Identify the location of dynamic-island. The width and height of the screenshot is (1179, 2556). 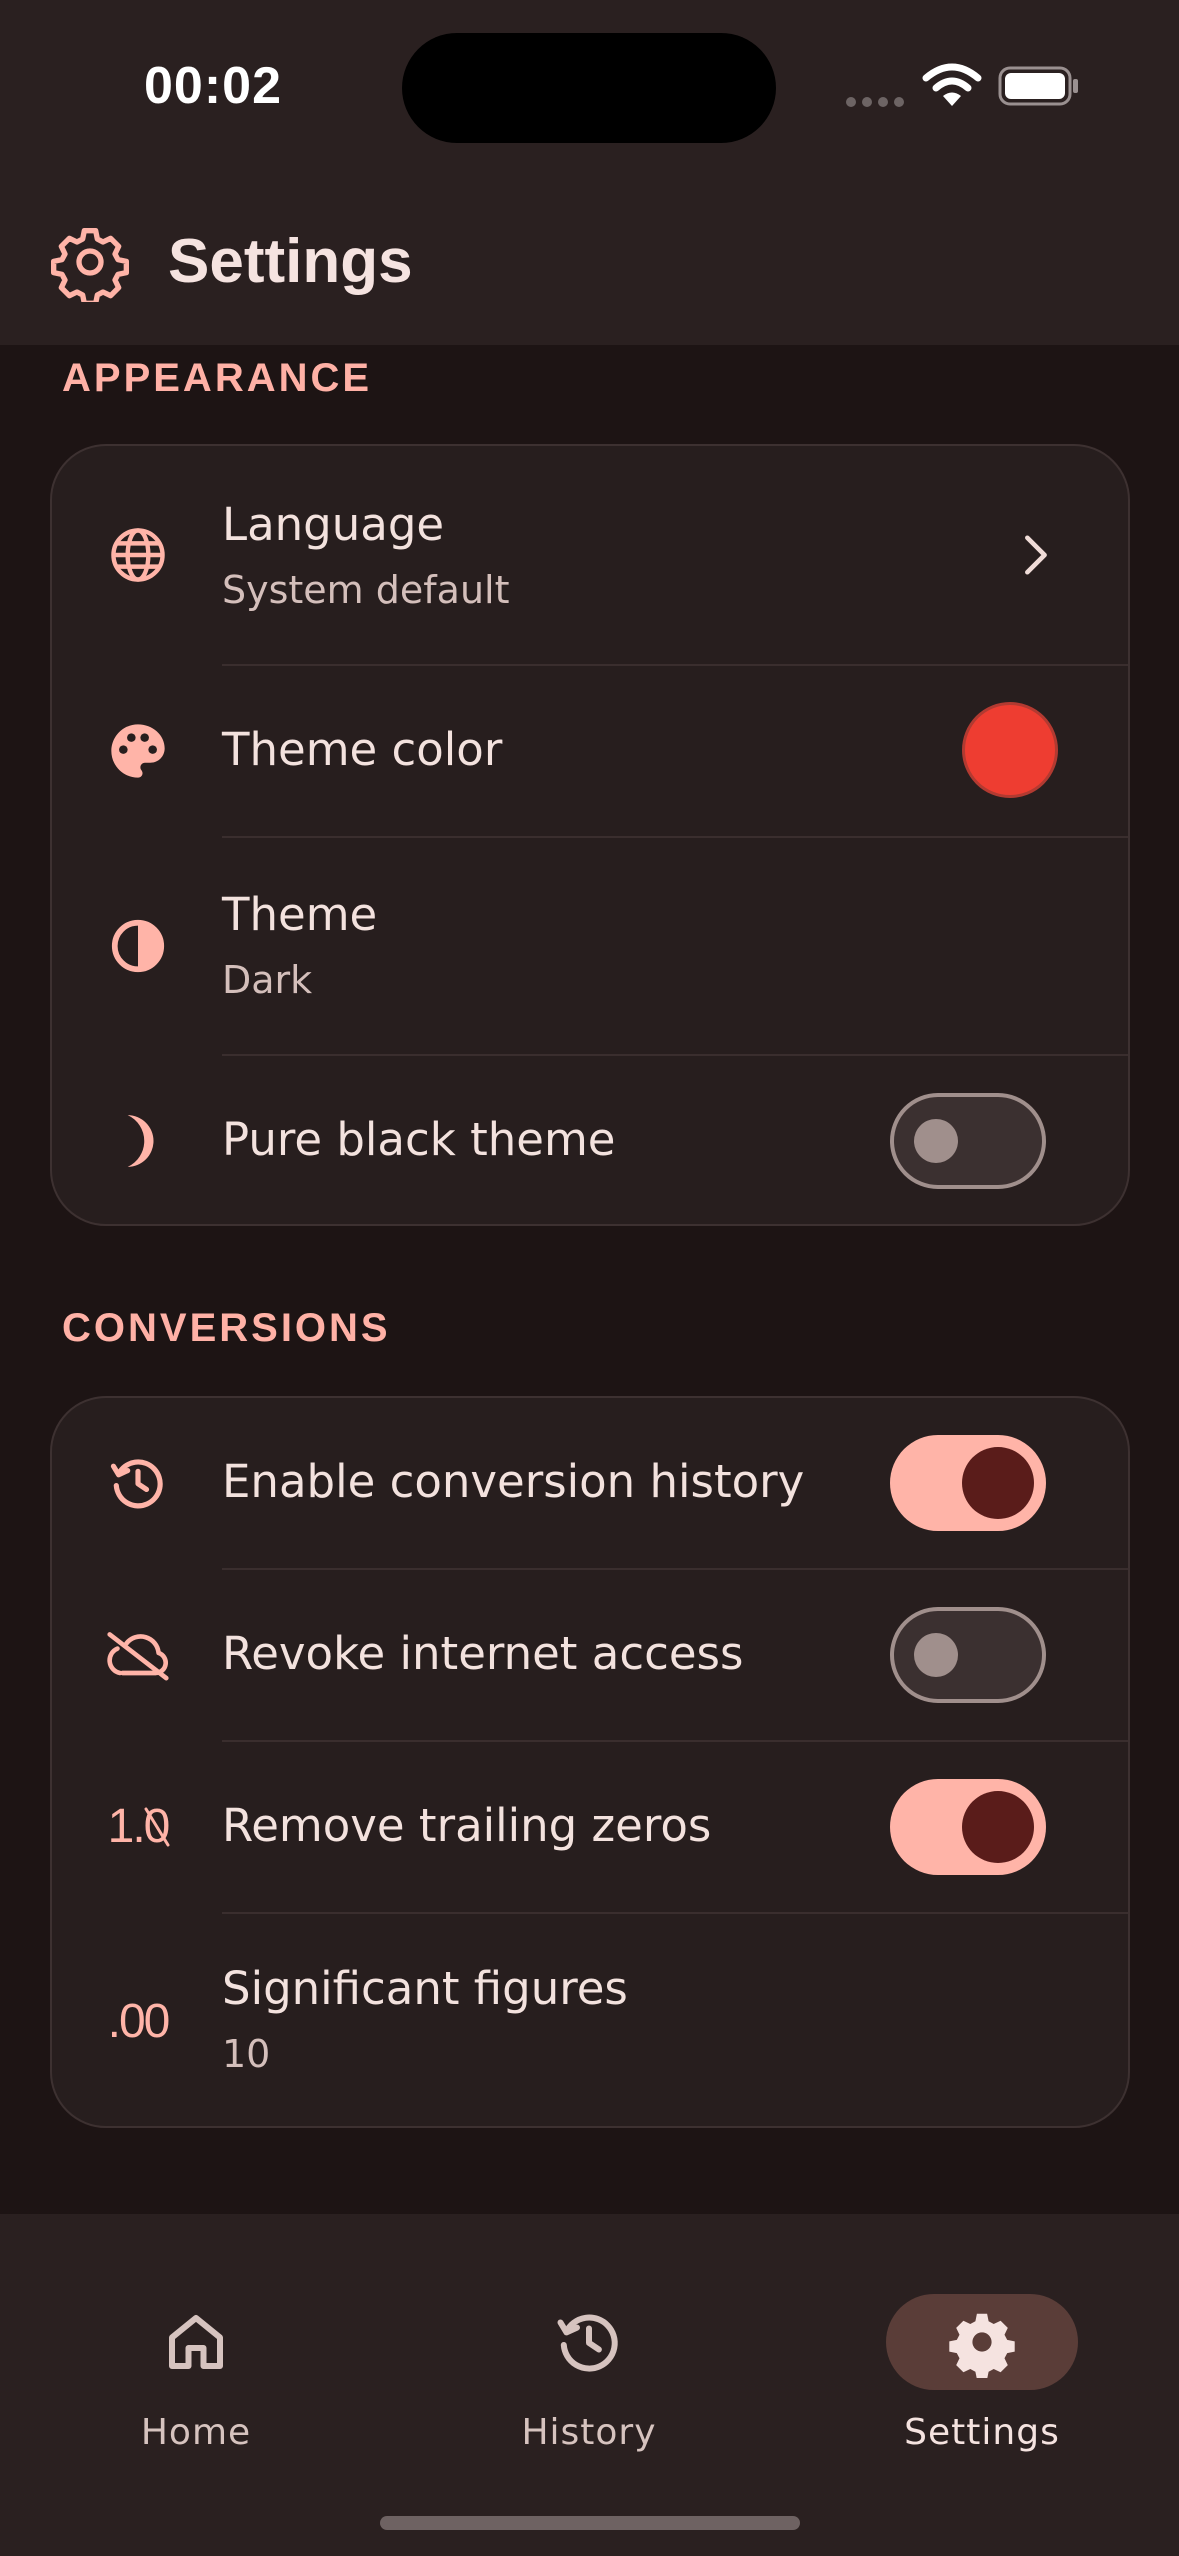
(589, 88).